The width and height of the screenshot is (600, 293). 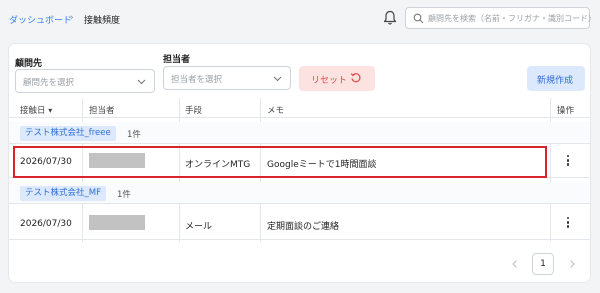 What do you see at coordinates (177, 60) in the screenshot?
I see `staff-filter-label: 担当者` at bounding box center [177, 60].